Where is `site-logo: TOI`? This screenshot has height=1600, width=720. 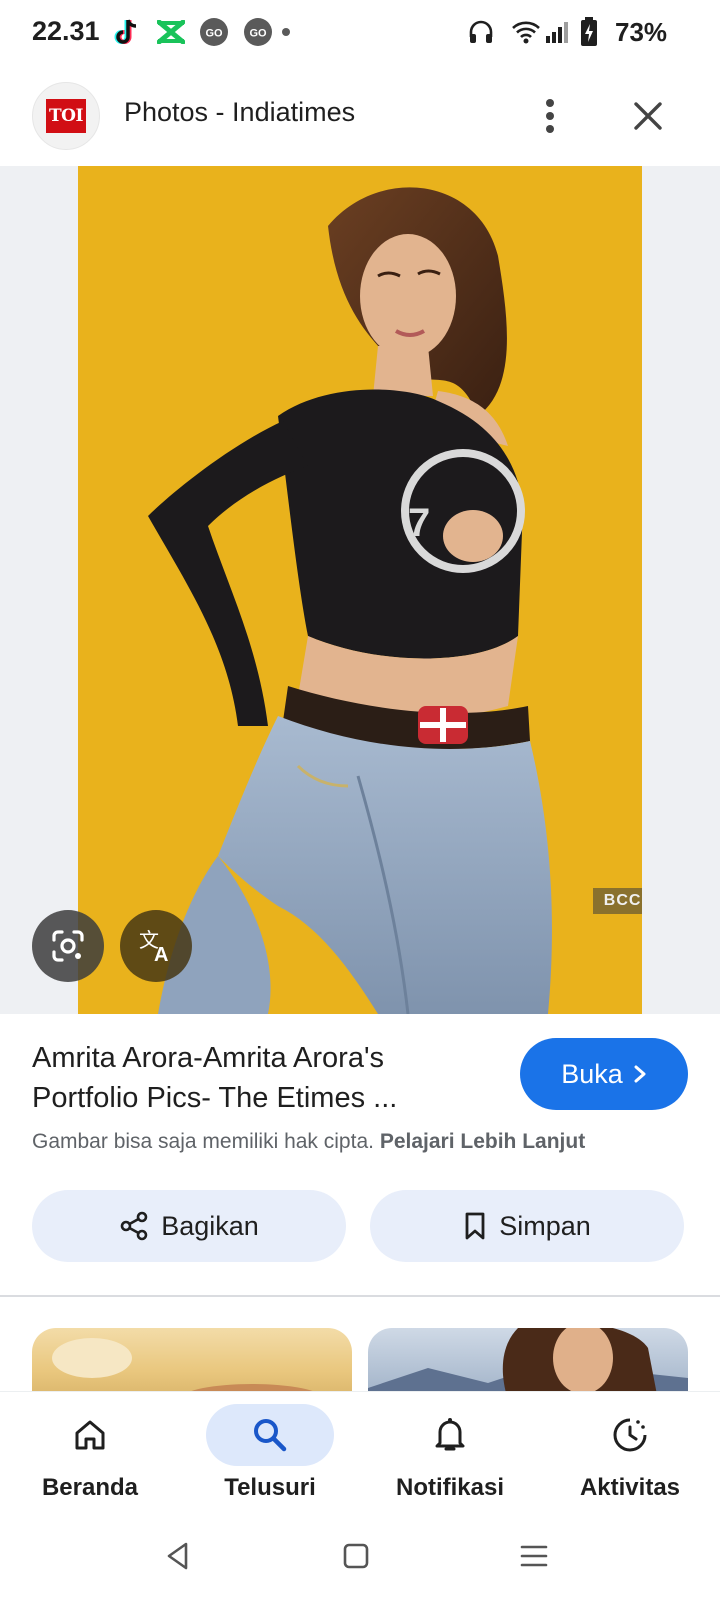
site-logo: TOI is located at coordinates (66, 116).